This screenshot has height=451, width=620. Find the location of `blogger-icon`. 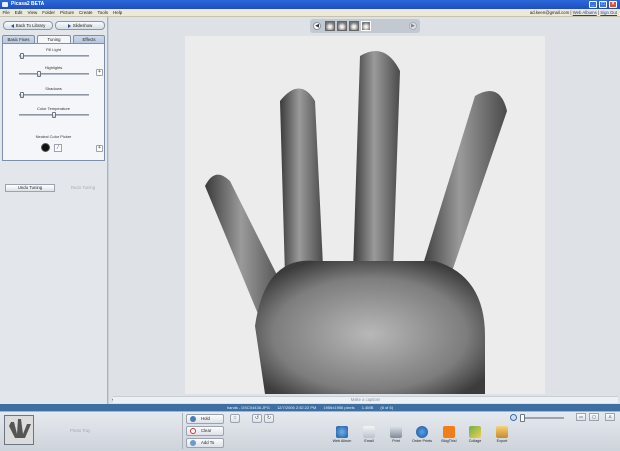

blogger-icon is located at coordinates (449, 432).